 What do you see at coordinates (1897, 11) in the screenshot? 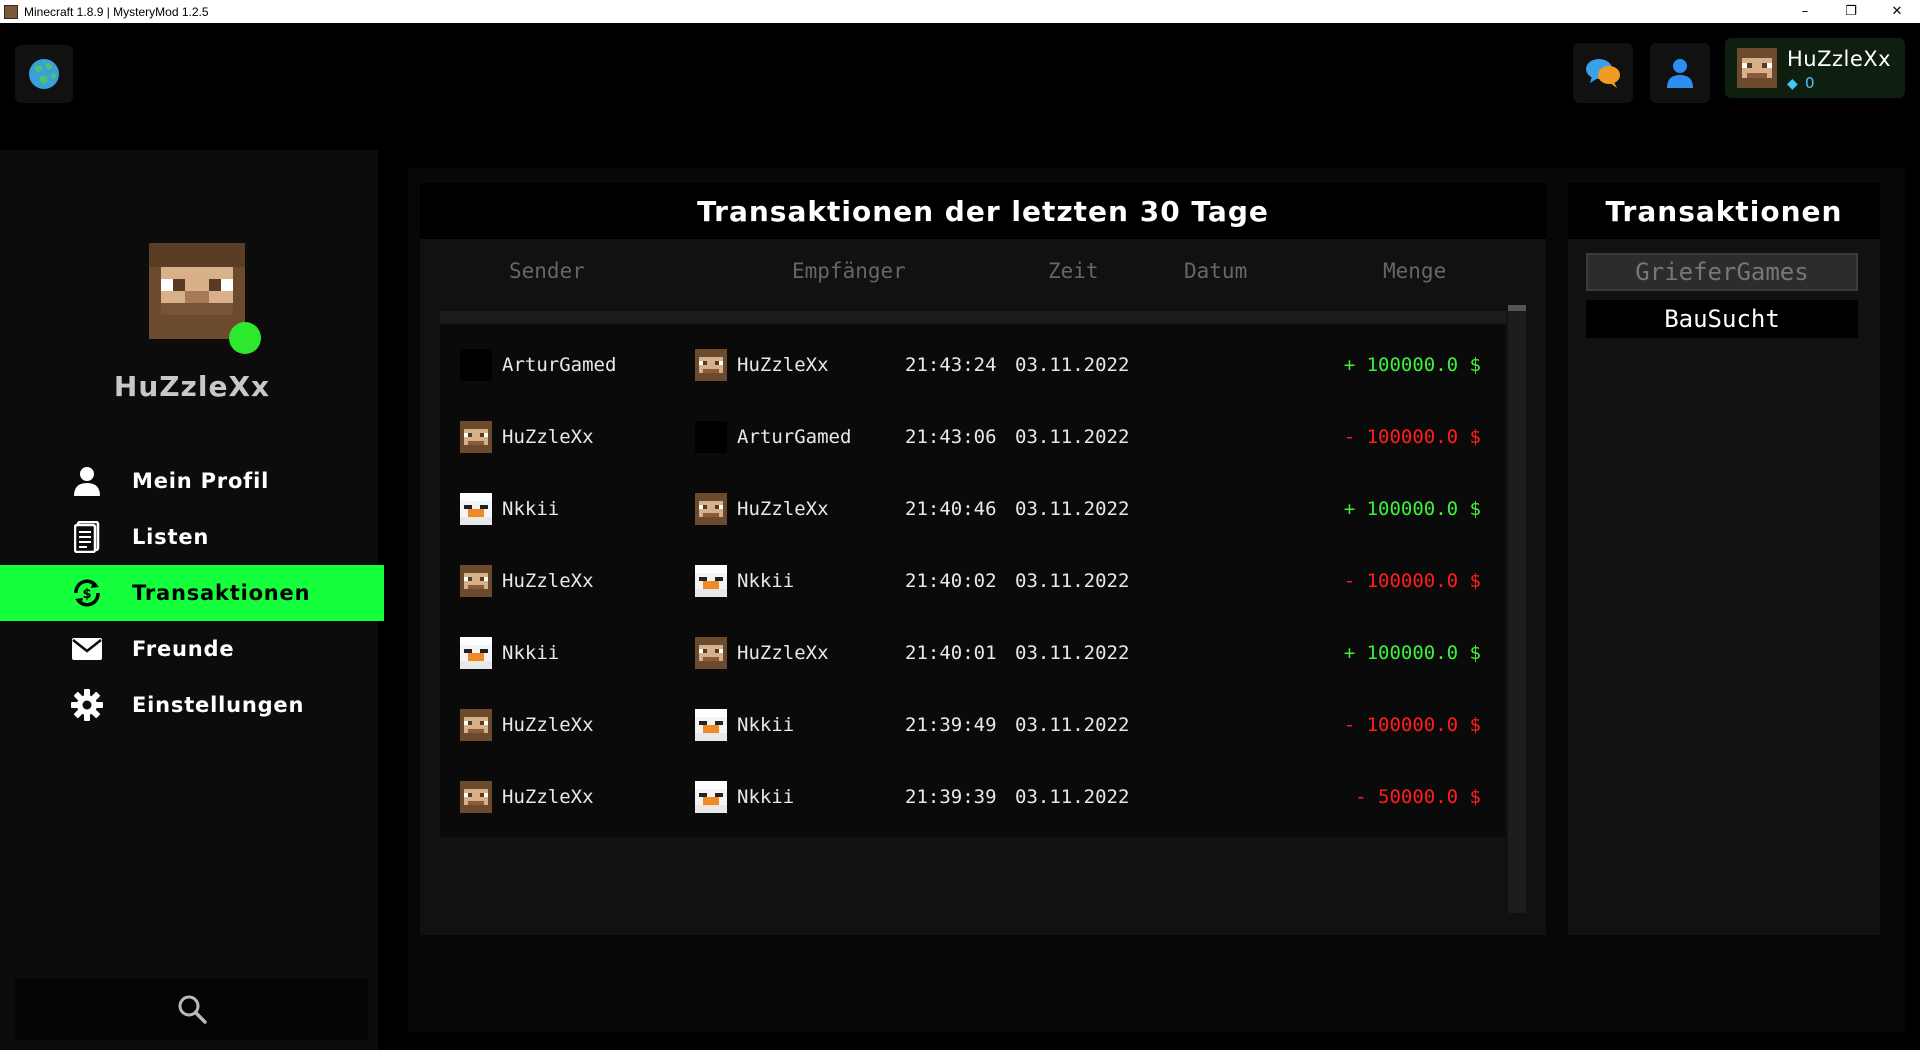
I see `close-button: ✕` at bounding box center [1897, 11].